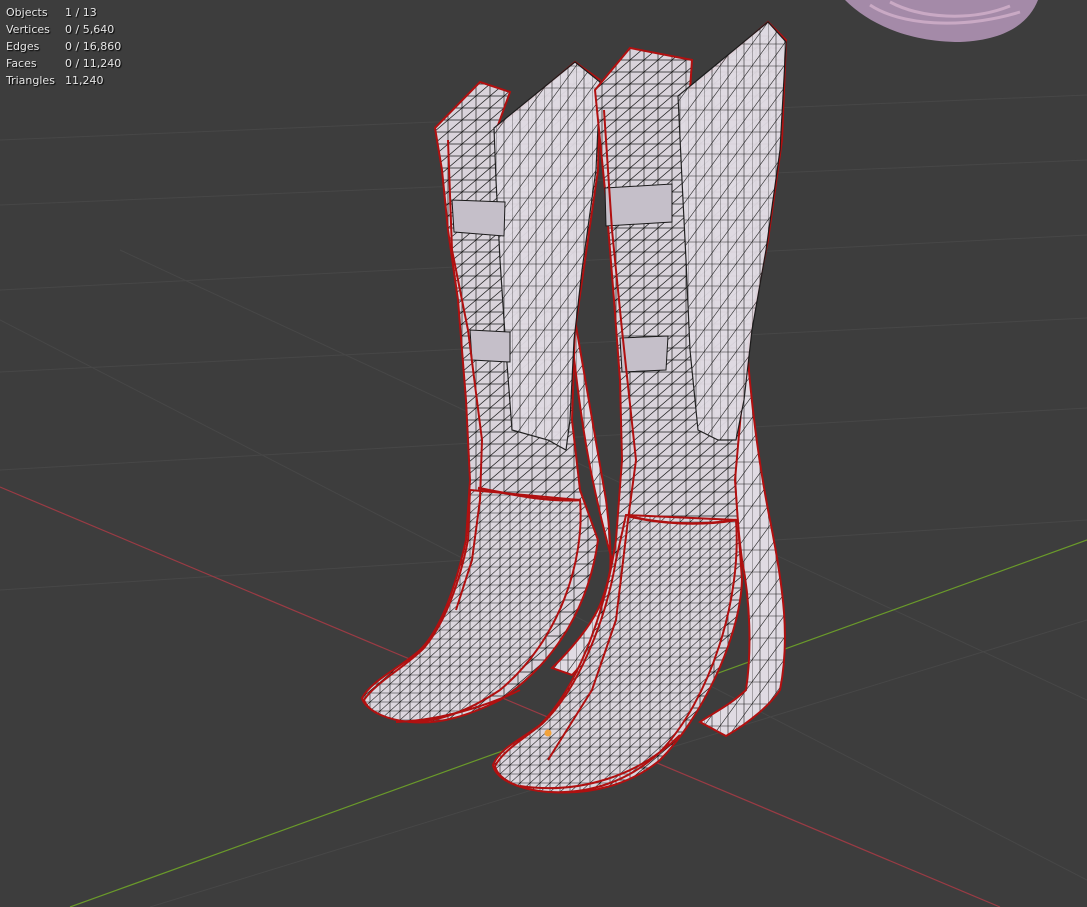  I want to click on stat-triangles-label: Triangles, so click(30, 80).